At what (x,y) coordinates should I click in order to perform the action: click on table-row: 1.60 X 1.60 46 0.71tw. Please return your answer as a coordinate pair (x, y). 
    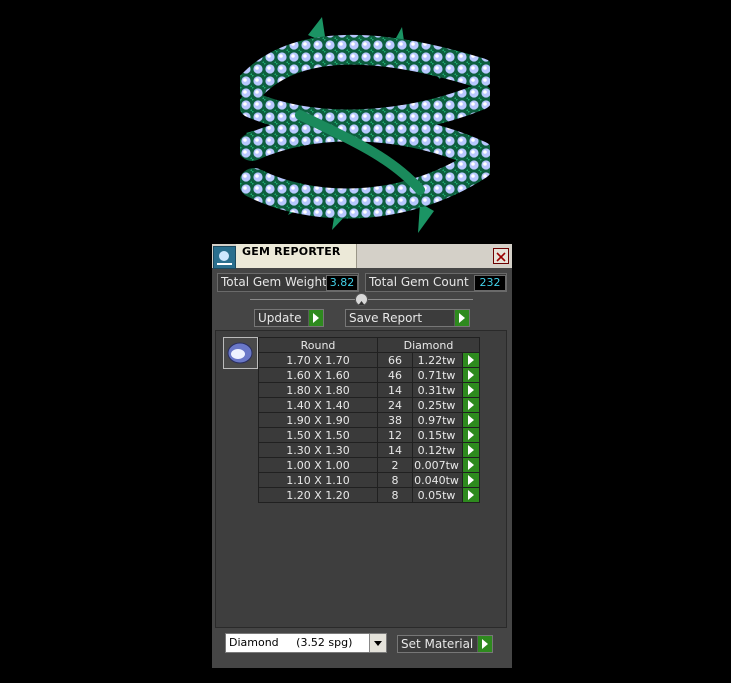
    Looking at the image, I should click on (369, 375).